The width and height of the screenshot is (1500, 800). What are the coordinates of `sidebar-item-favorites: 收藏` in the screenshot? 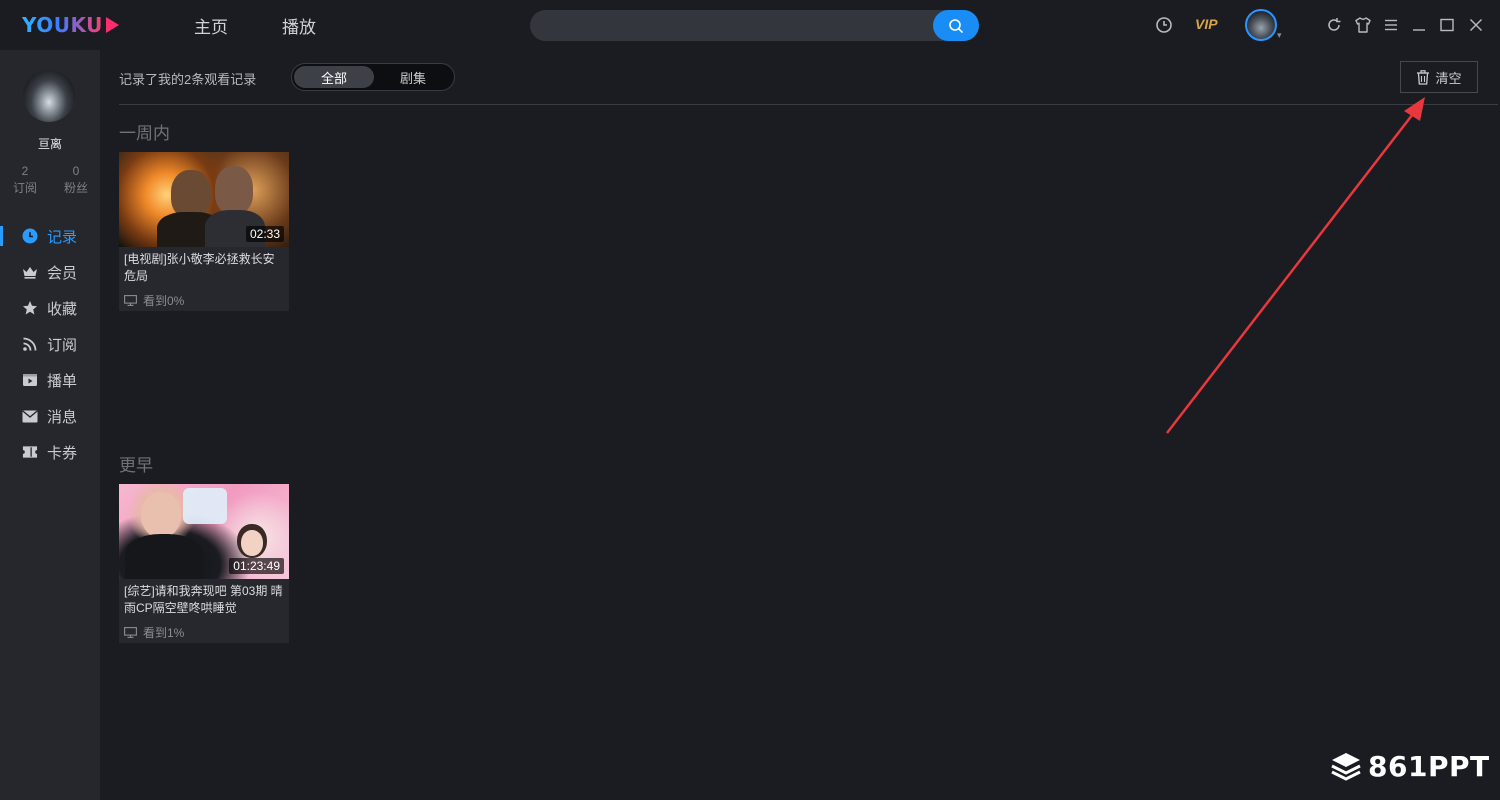 It's located at (50, 308).